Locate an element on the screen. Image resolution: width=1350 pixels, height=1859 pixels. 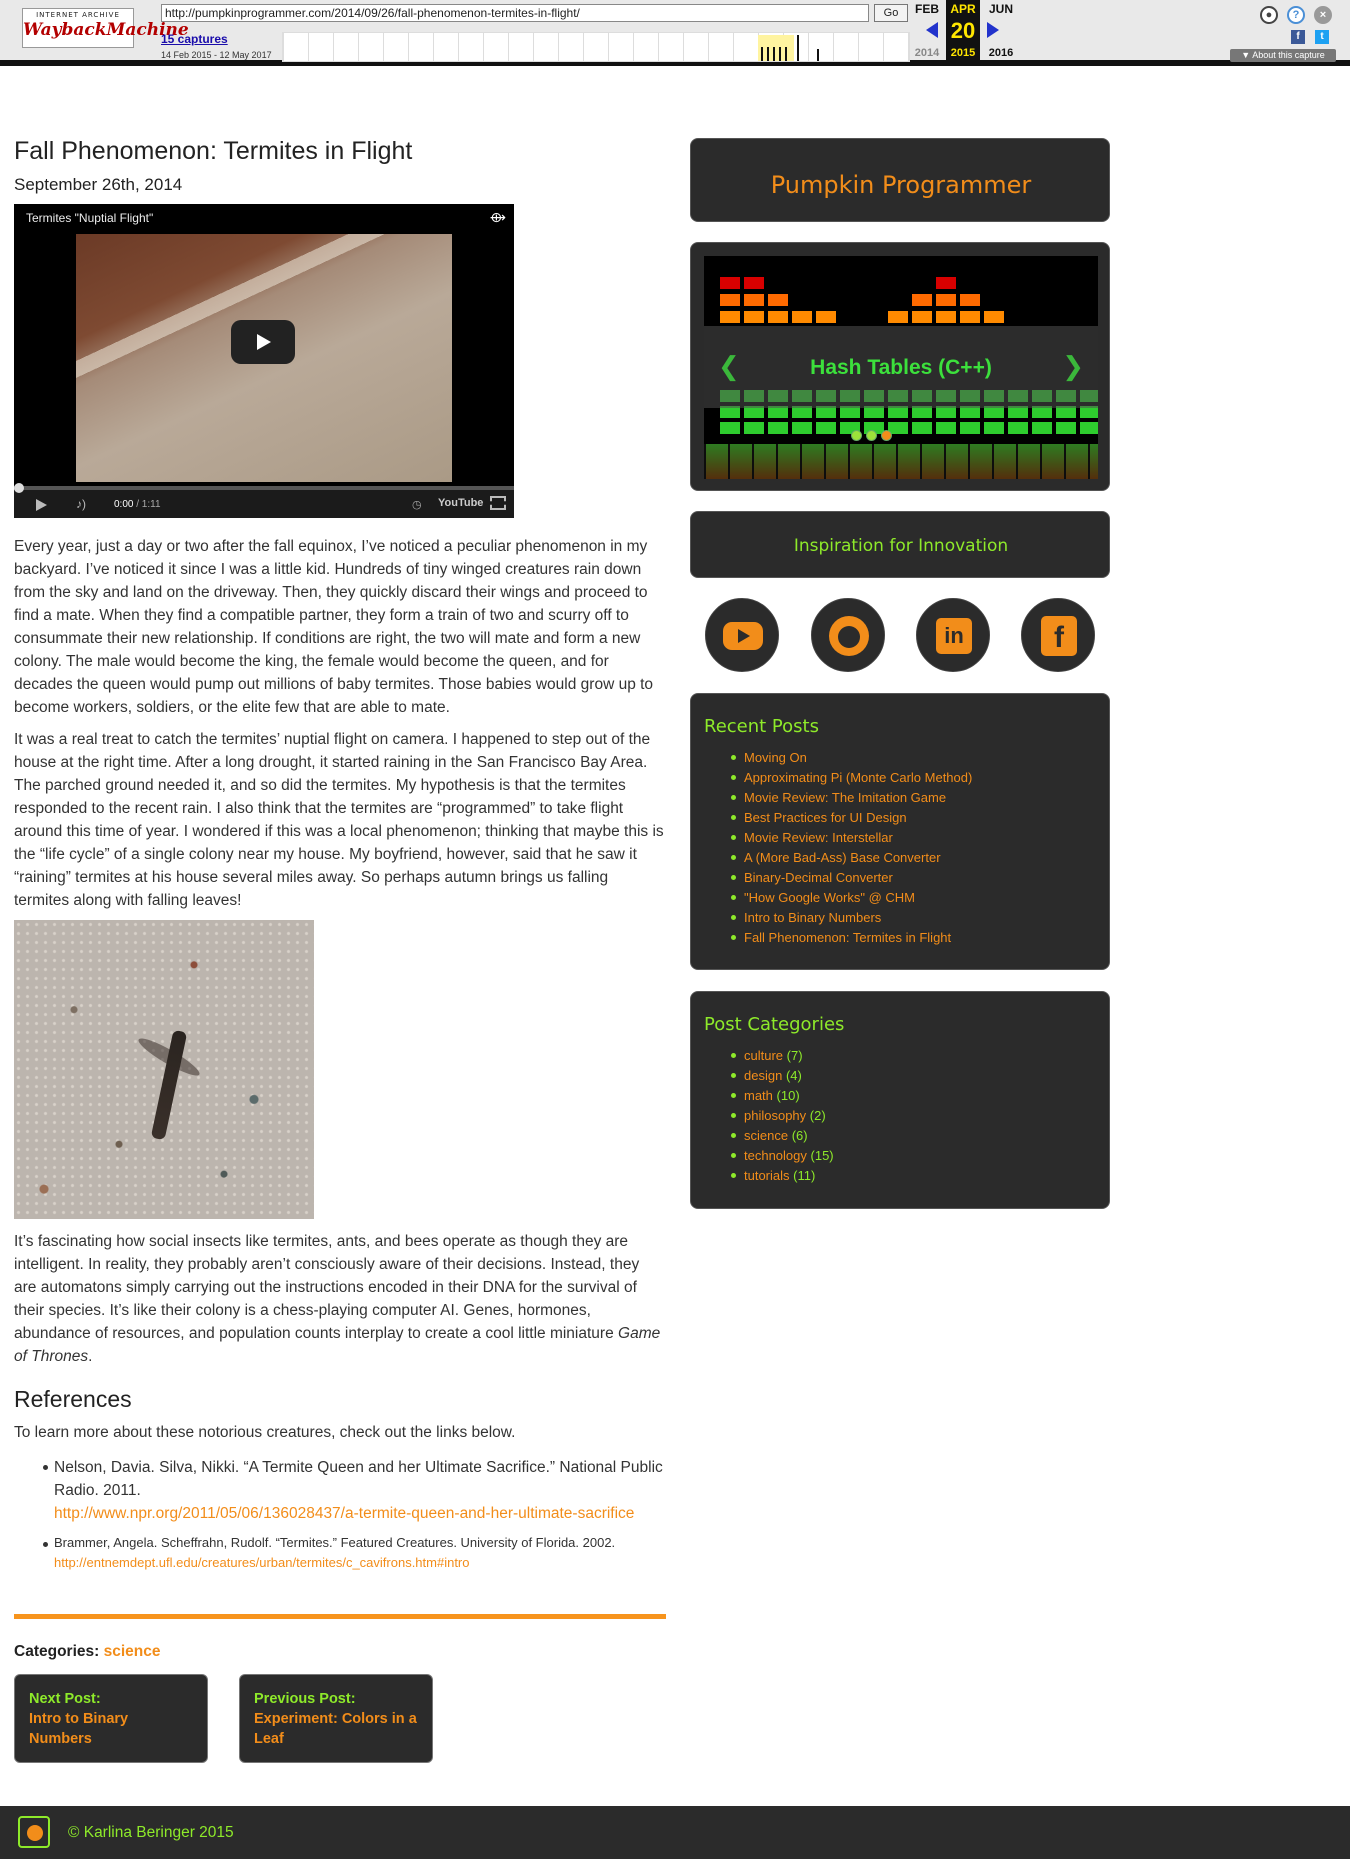
recent-post-link: Movie Review: The Imitation Game is located at coordinates (851, 798).